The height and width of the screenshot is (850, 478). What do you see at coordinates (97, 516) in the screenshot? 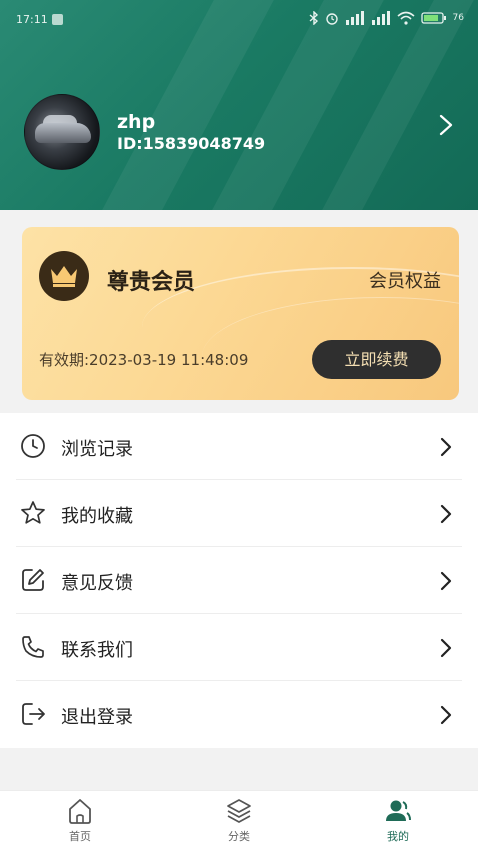
I see `menu-item-label: 我的收藏` at bounding box center [97, 516].